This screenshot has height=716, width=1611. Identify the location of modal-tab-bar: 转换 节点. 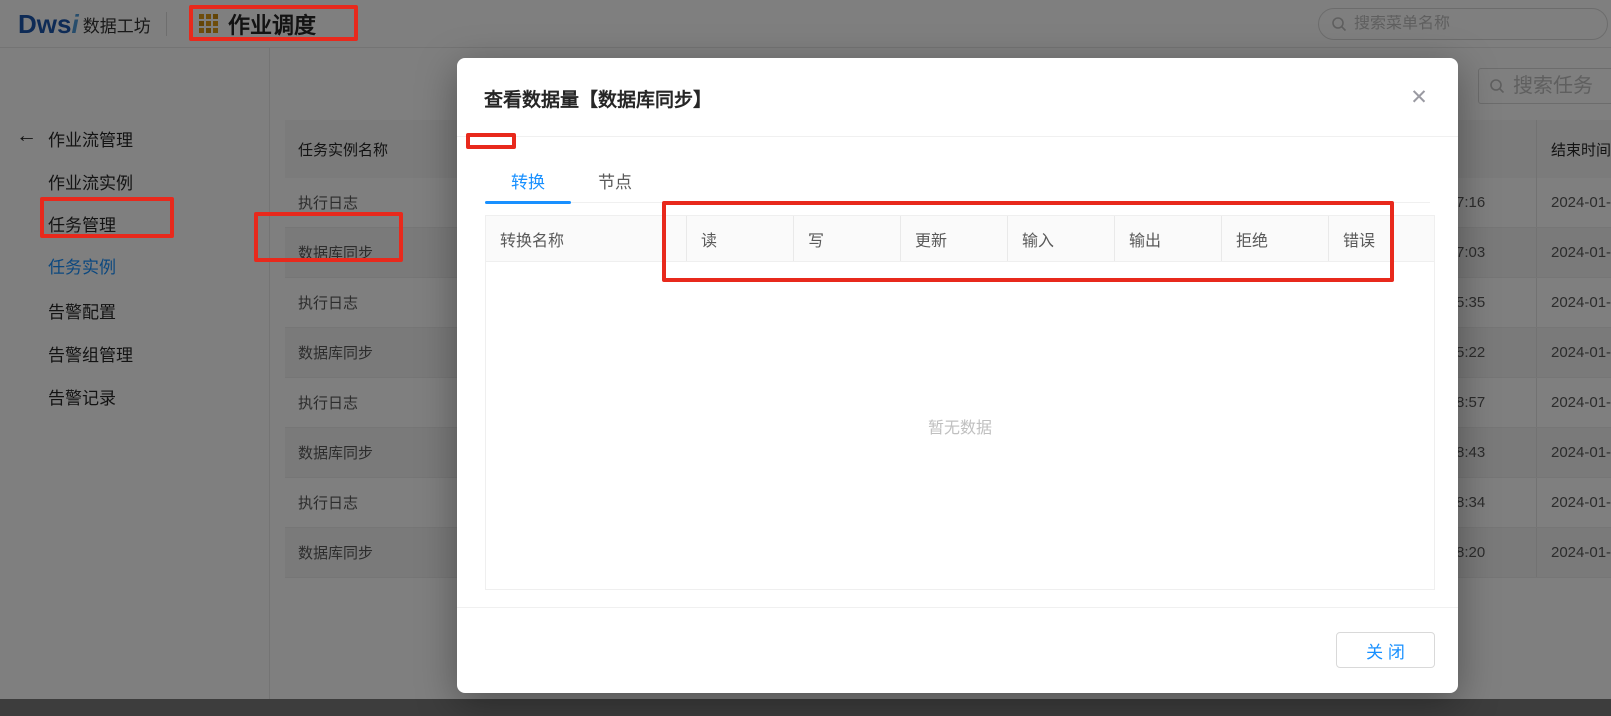
(957, 181).